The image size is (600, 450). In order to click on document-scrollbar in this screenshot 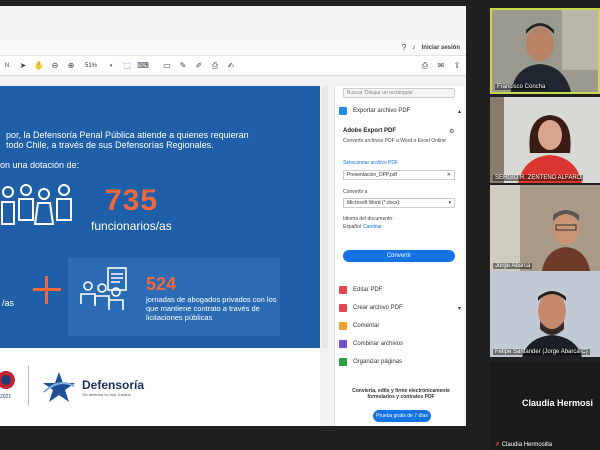, I will do `click(325, 217)`.